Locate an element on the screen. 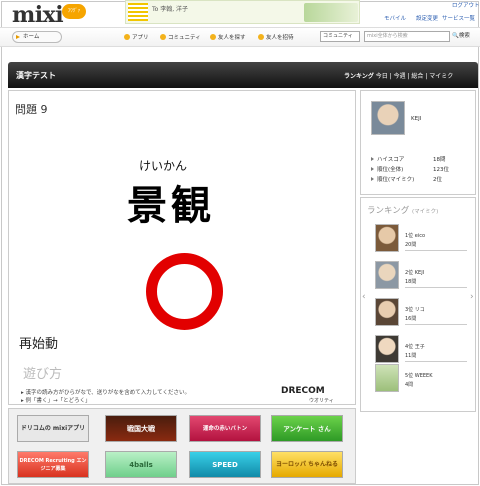 Image resolution: width=480 pixels, height=486 pixels. ranking-item: 5位 WEEEK 4問 is located at coordinates (421, 380).